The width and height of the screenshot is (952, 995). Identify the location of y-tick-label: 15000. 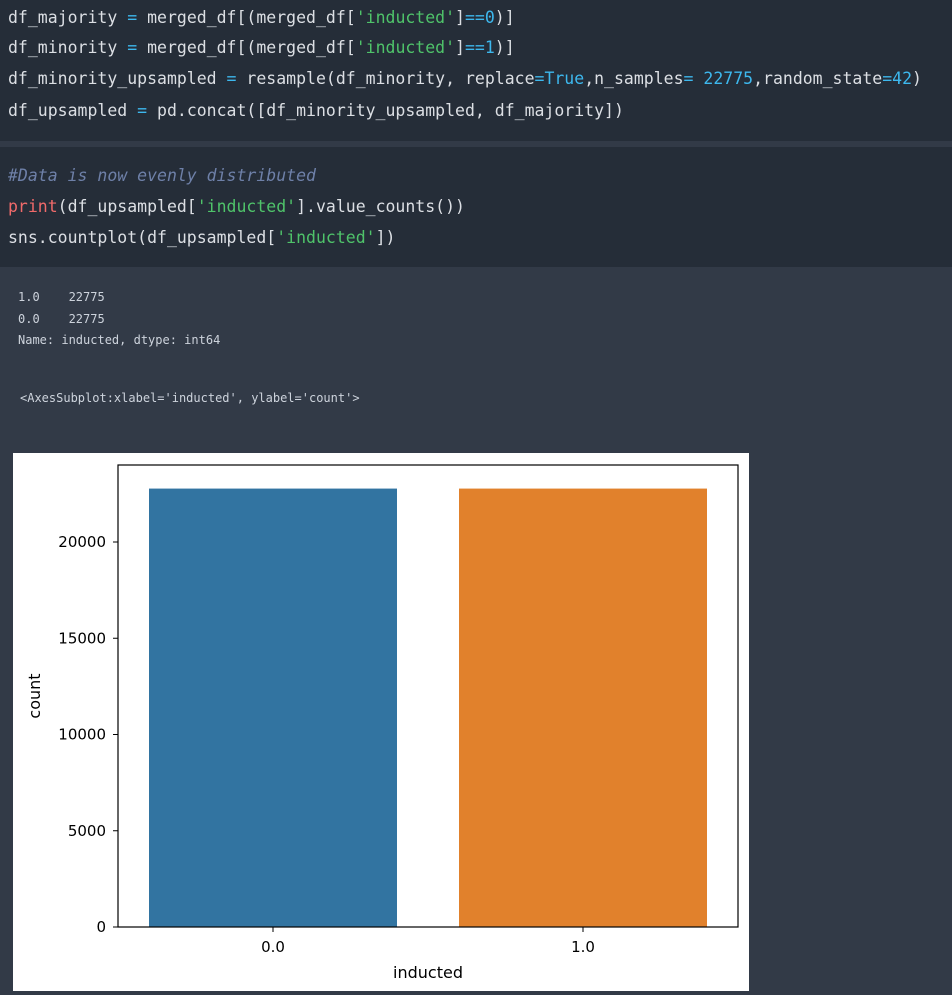
(82, 638).